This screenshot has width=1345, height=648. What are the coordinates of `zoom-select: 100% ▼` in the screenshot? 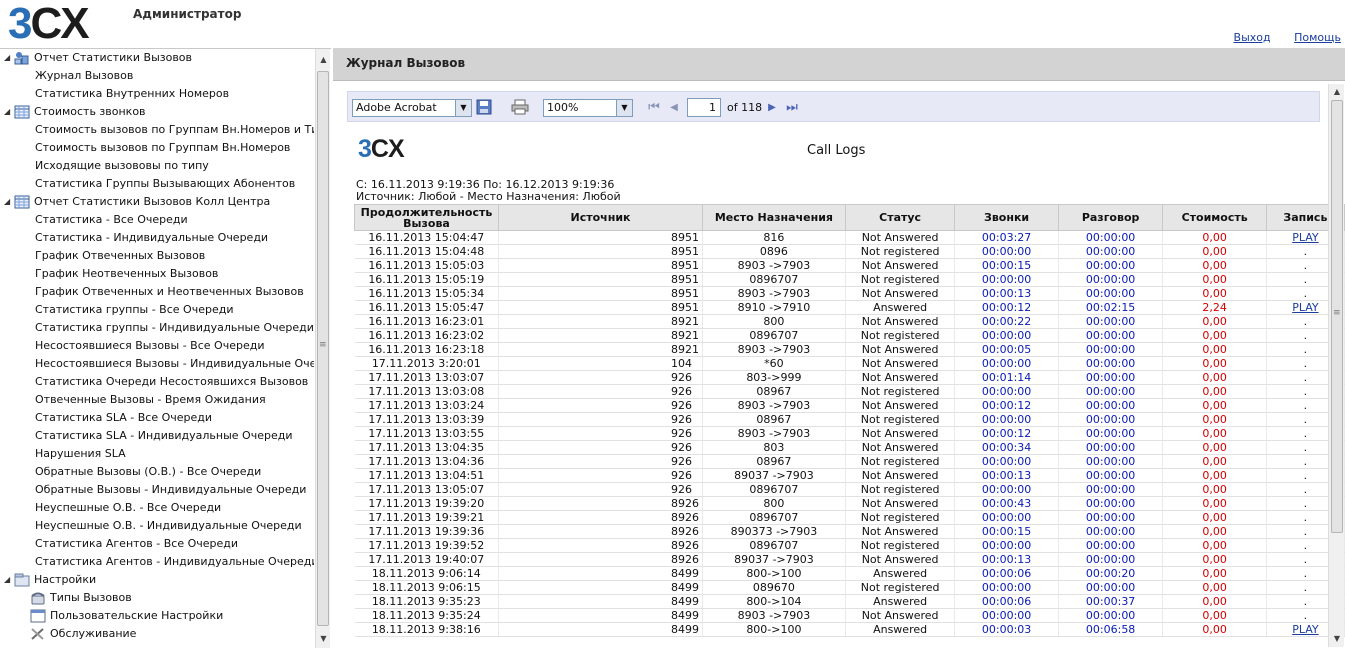 It's located at (588, 108).